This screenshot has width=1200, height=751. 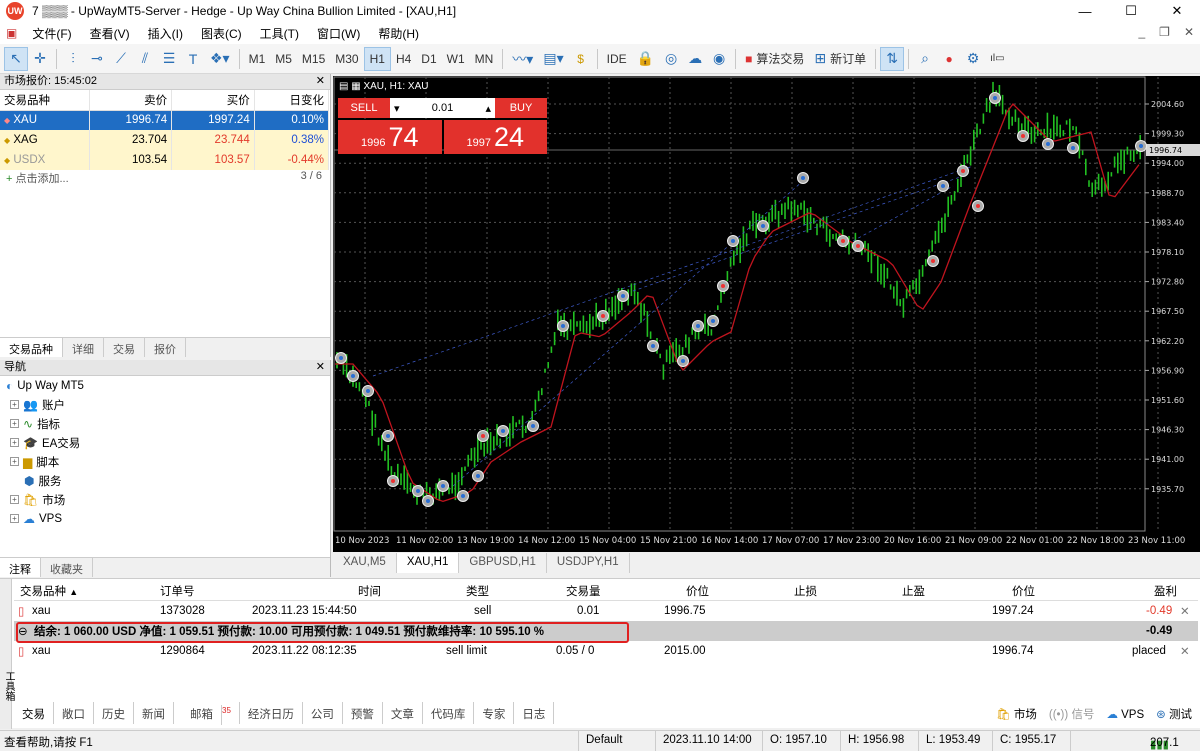 What do you see at coordinates (154, 713) in the screenshot?
I see `tab-news: 新闻` at bounding box center [154, 713].